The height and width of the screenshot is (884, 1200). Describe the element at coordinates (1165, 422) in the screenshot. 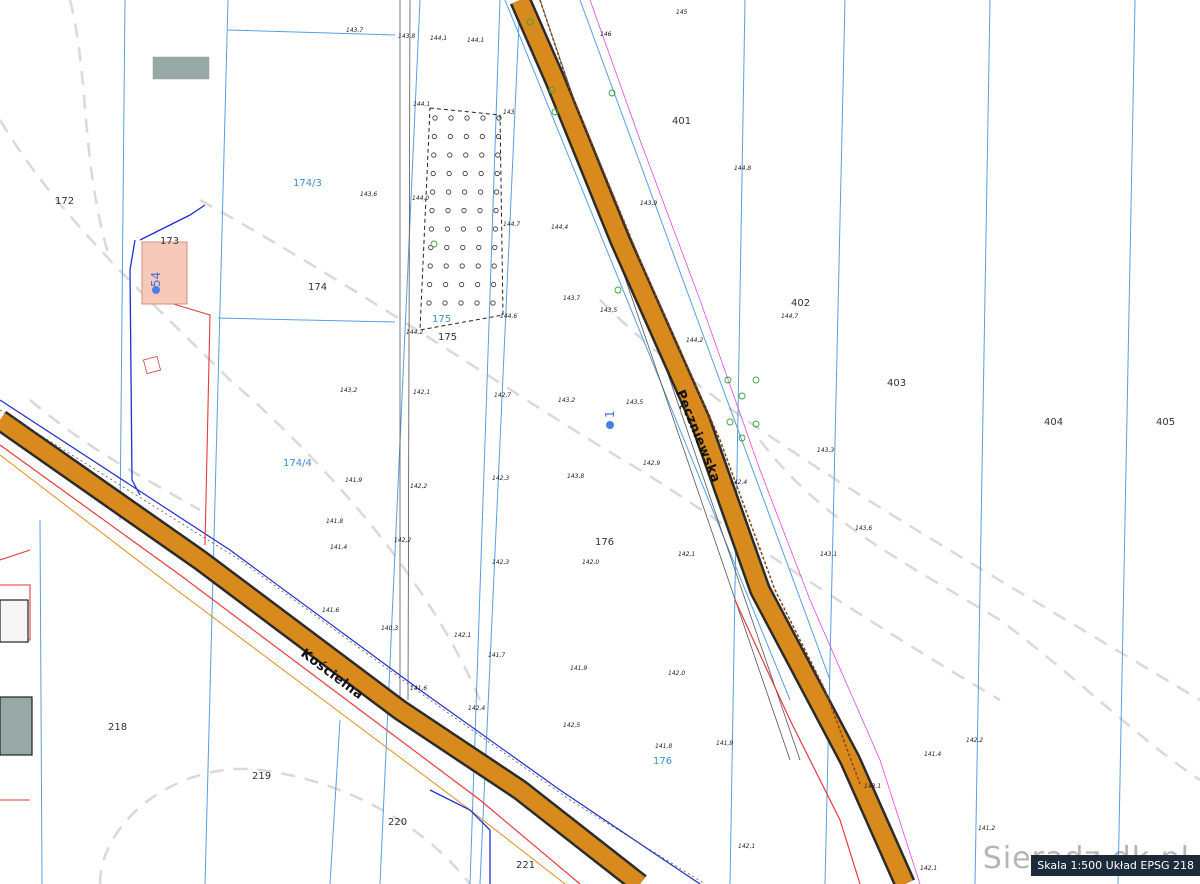

I see `parcel-405: 405` at that location.